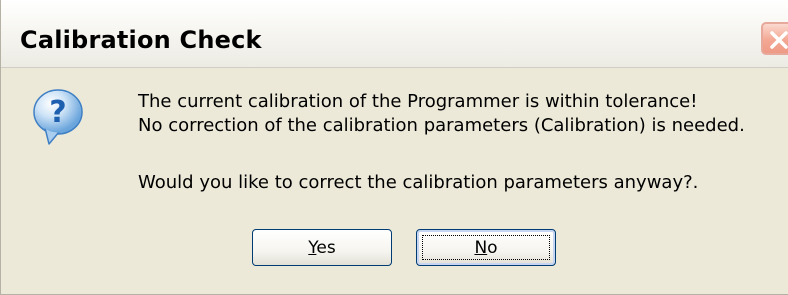 This screenshot has width=788, height=295. I want to click on question-icon: ?, so click(58, 117).